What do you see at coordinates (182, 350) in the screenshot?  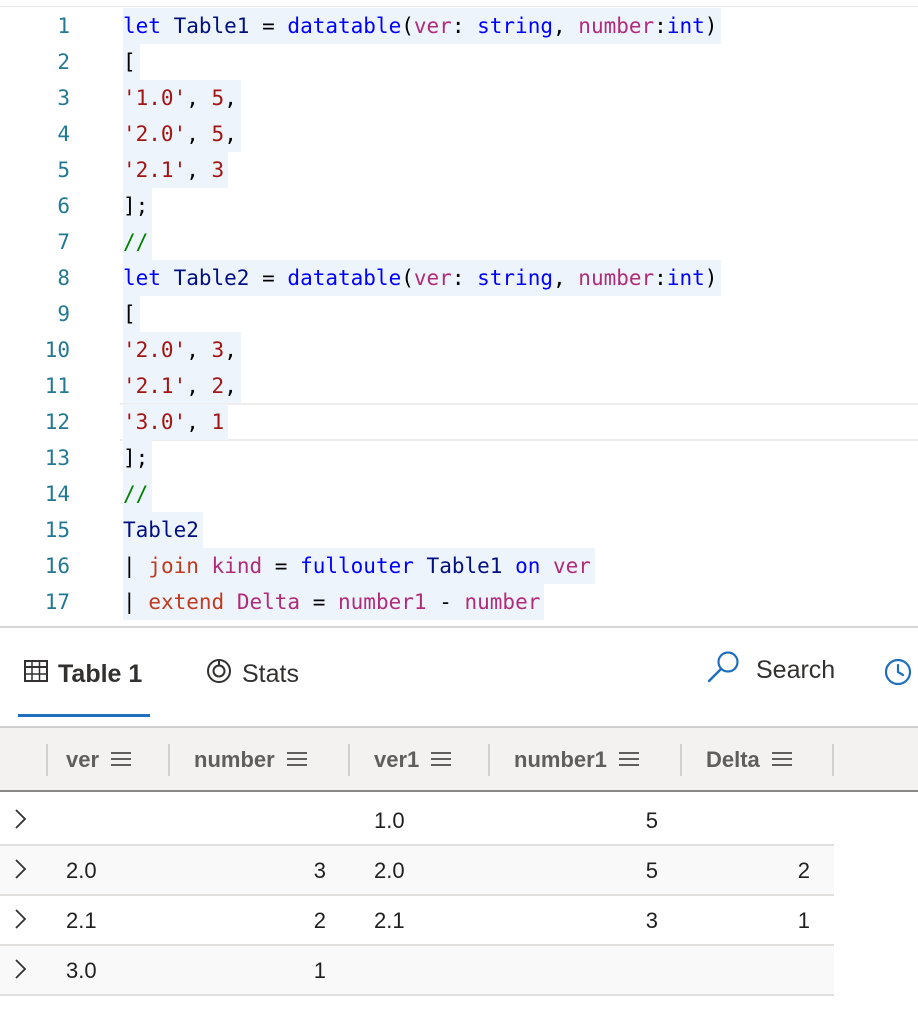 I see `code-text: '2.0', 3,` at bounding box center [182, 350].